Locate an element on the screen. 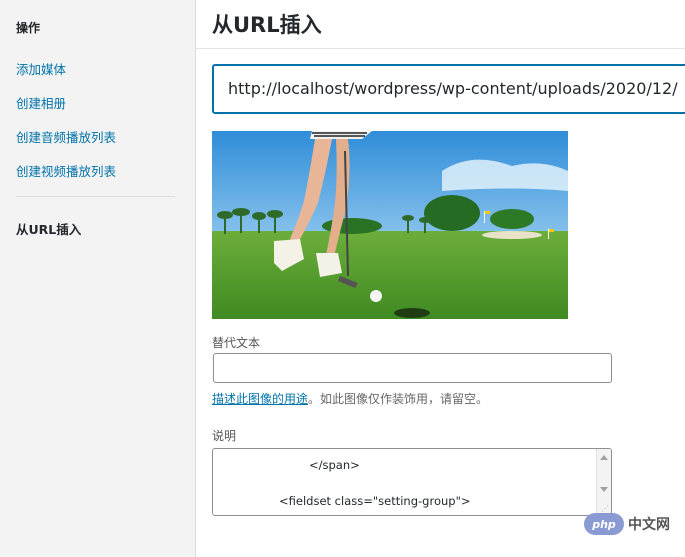  title-divider is located at coordinates (440, 48).